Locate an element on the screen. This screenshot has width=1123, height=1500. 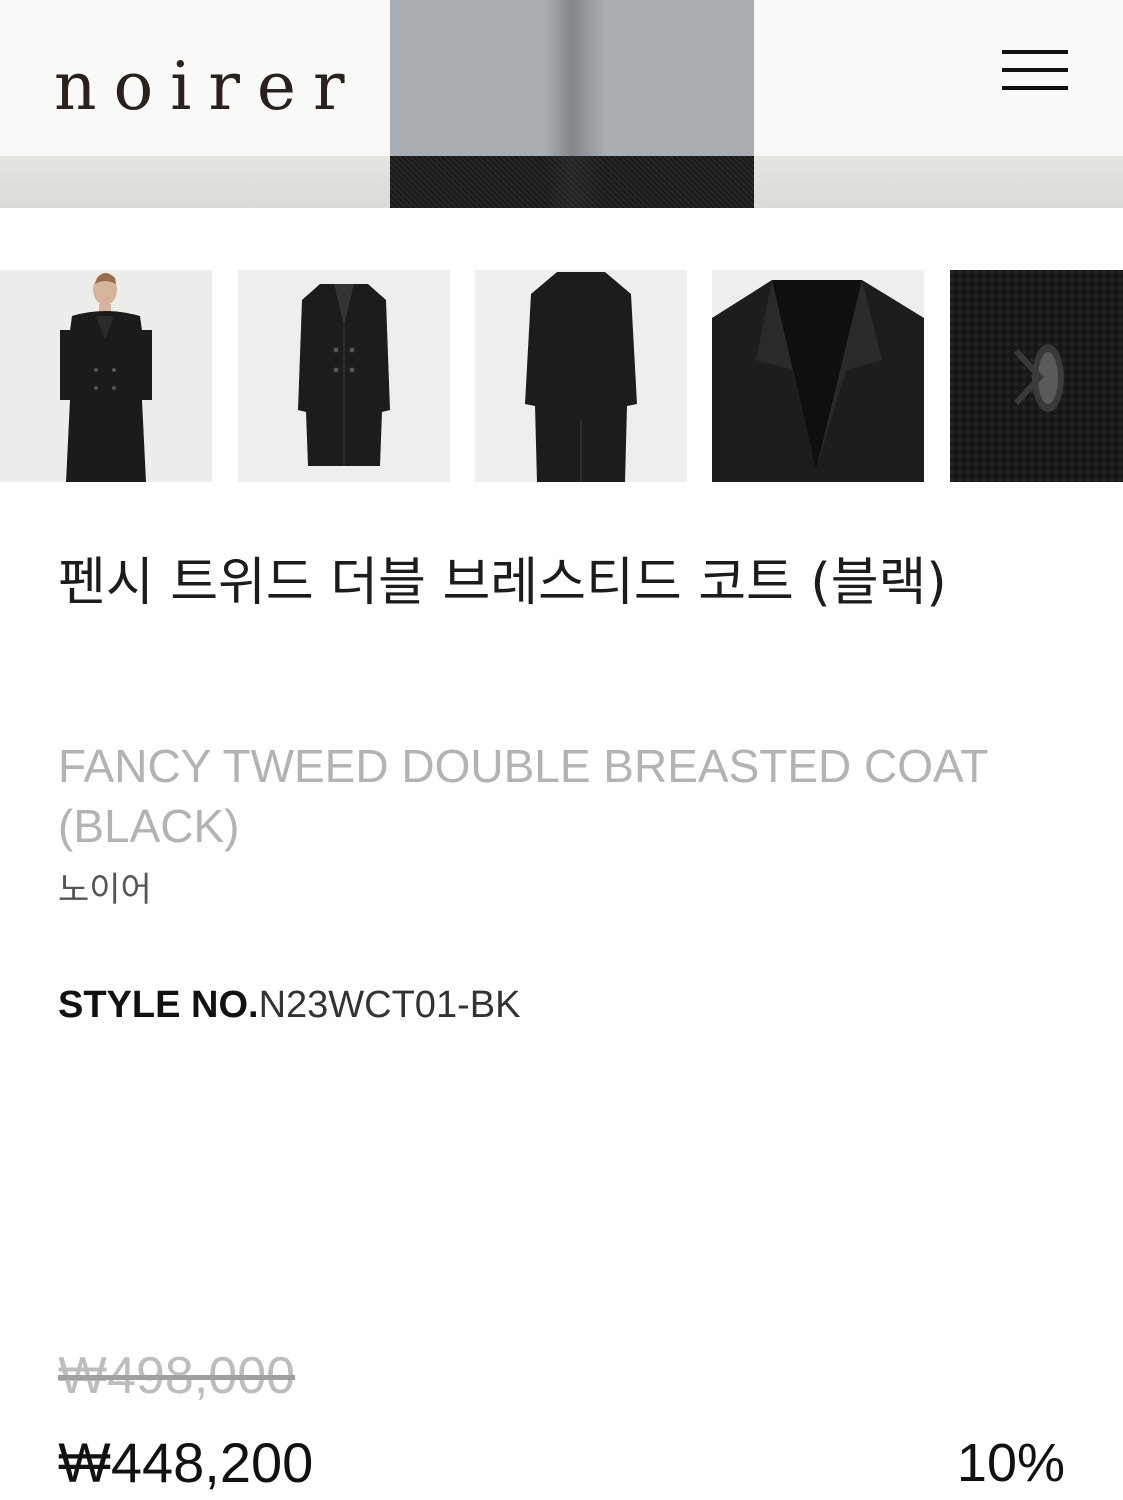
thumbnail-model-wearing-coat is located at coordinates (106, 376).